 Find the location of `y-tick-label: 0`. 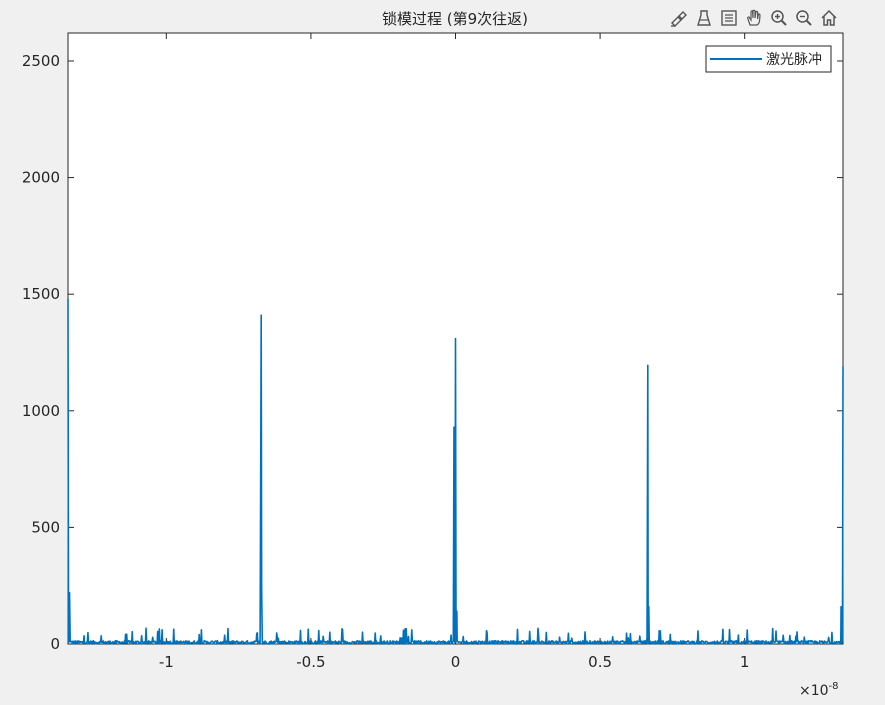

y-tick-label: 0 is located at coordinates (55, 644).